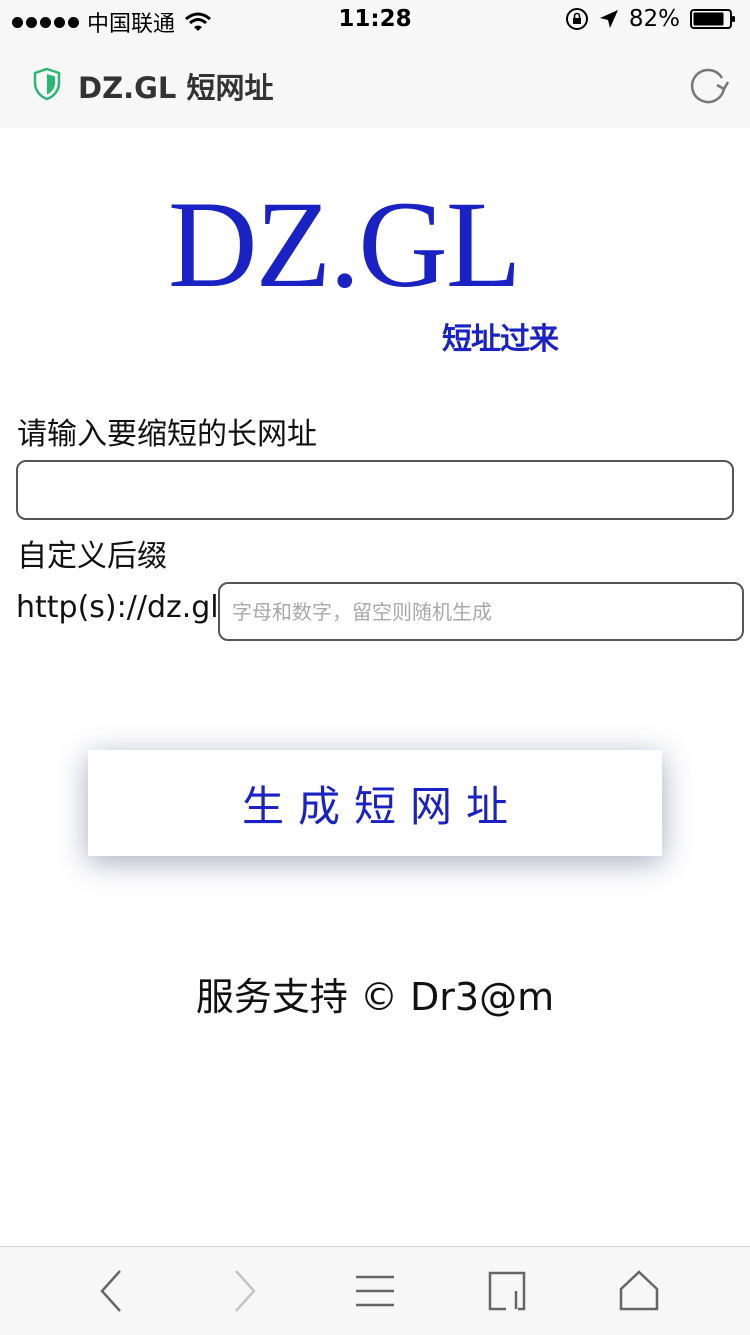 The image size is (750, 1335). I want to click on logo-text: DZ.GL, so click(345, 244).